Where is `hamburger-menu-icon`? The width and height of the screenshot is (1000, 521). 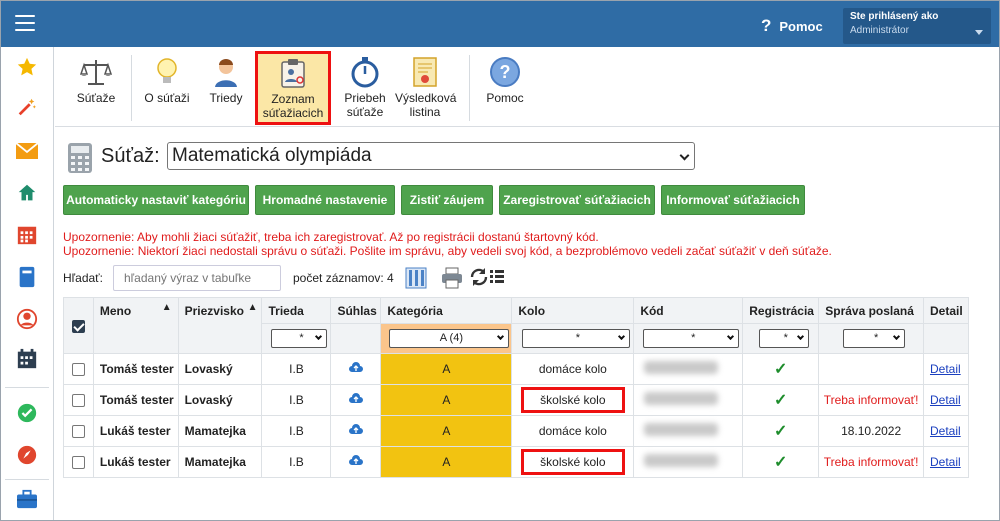
hamburger-menu-icon is located at coordinates (25, 23).